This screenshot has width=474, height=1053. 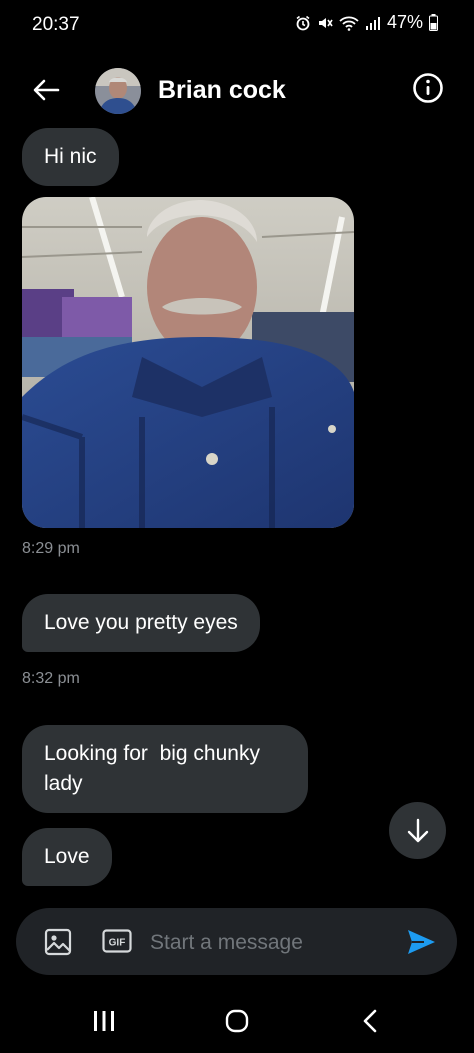 What do you see at coordinates (270, 943) in the screenshot?
I see `message-input` at bounding box center [270, 943].